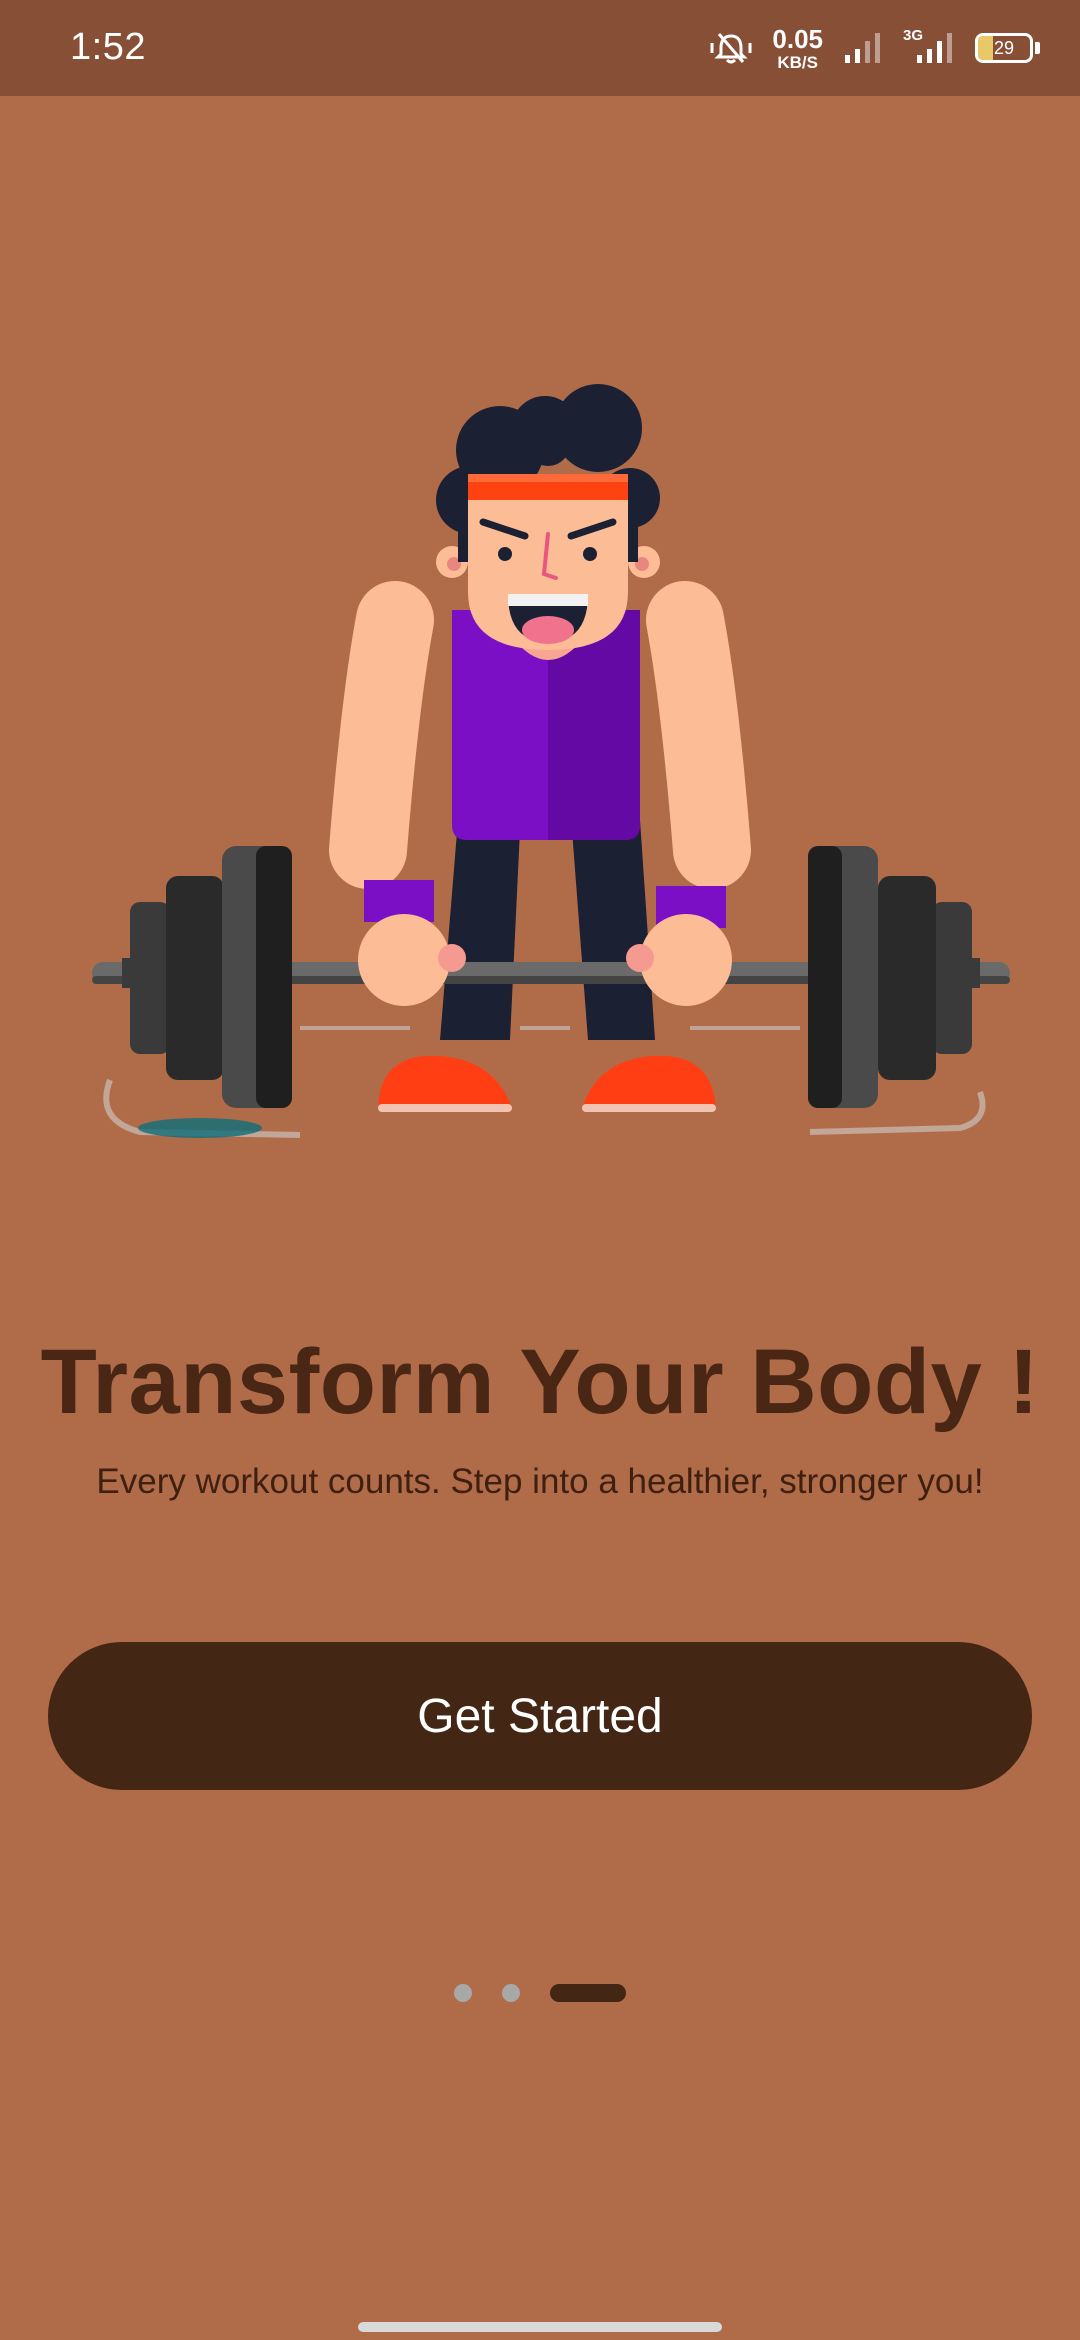 The width and height of the screenshot is (1080, 2340). I want to click on mute-vibrate-icon, so click(731, 48).